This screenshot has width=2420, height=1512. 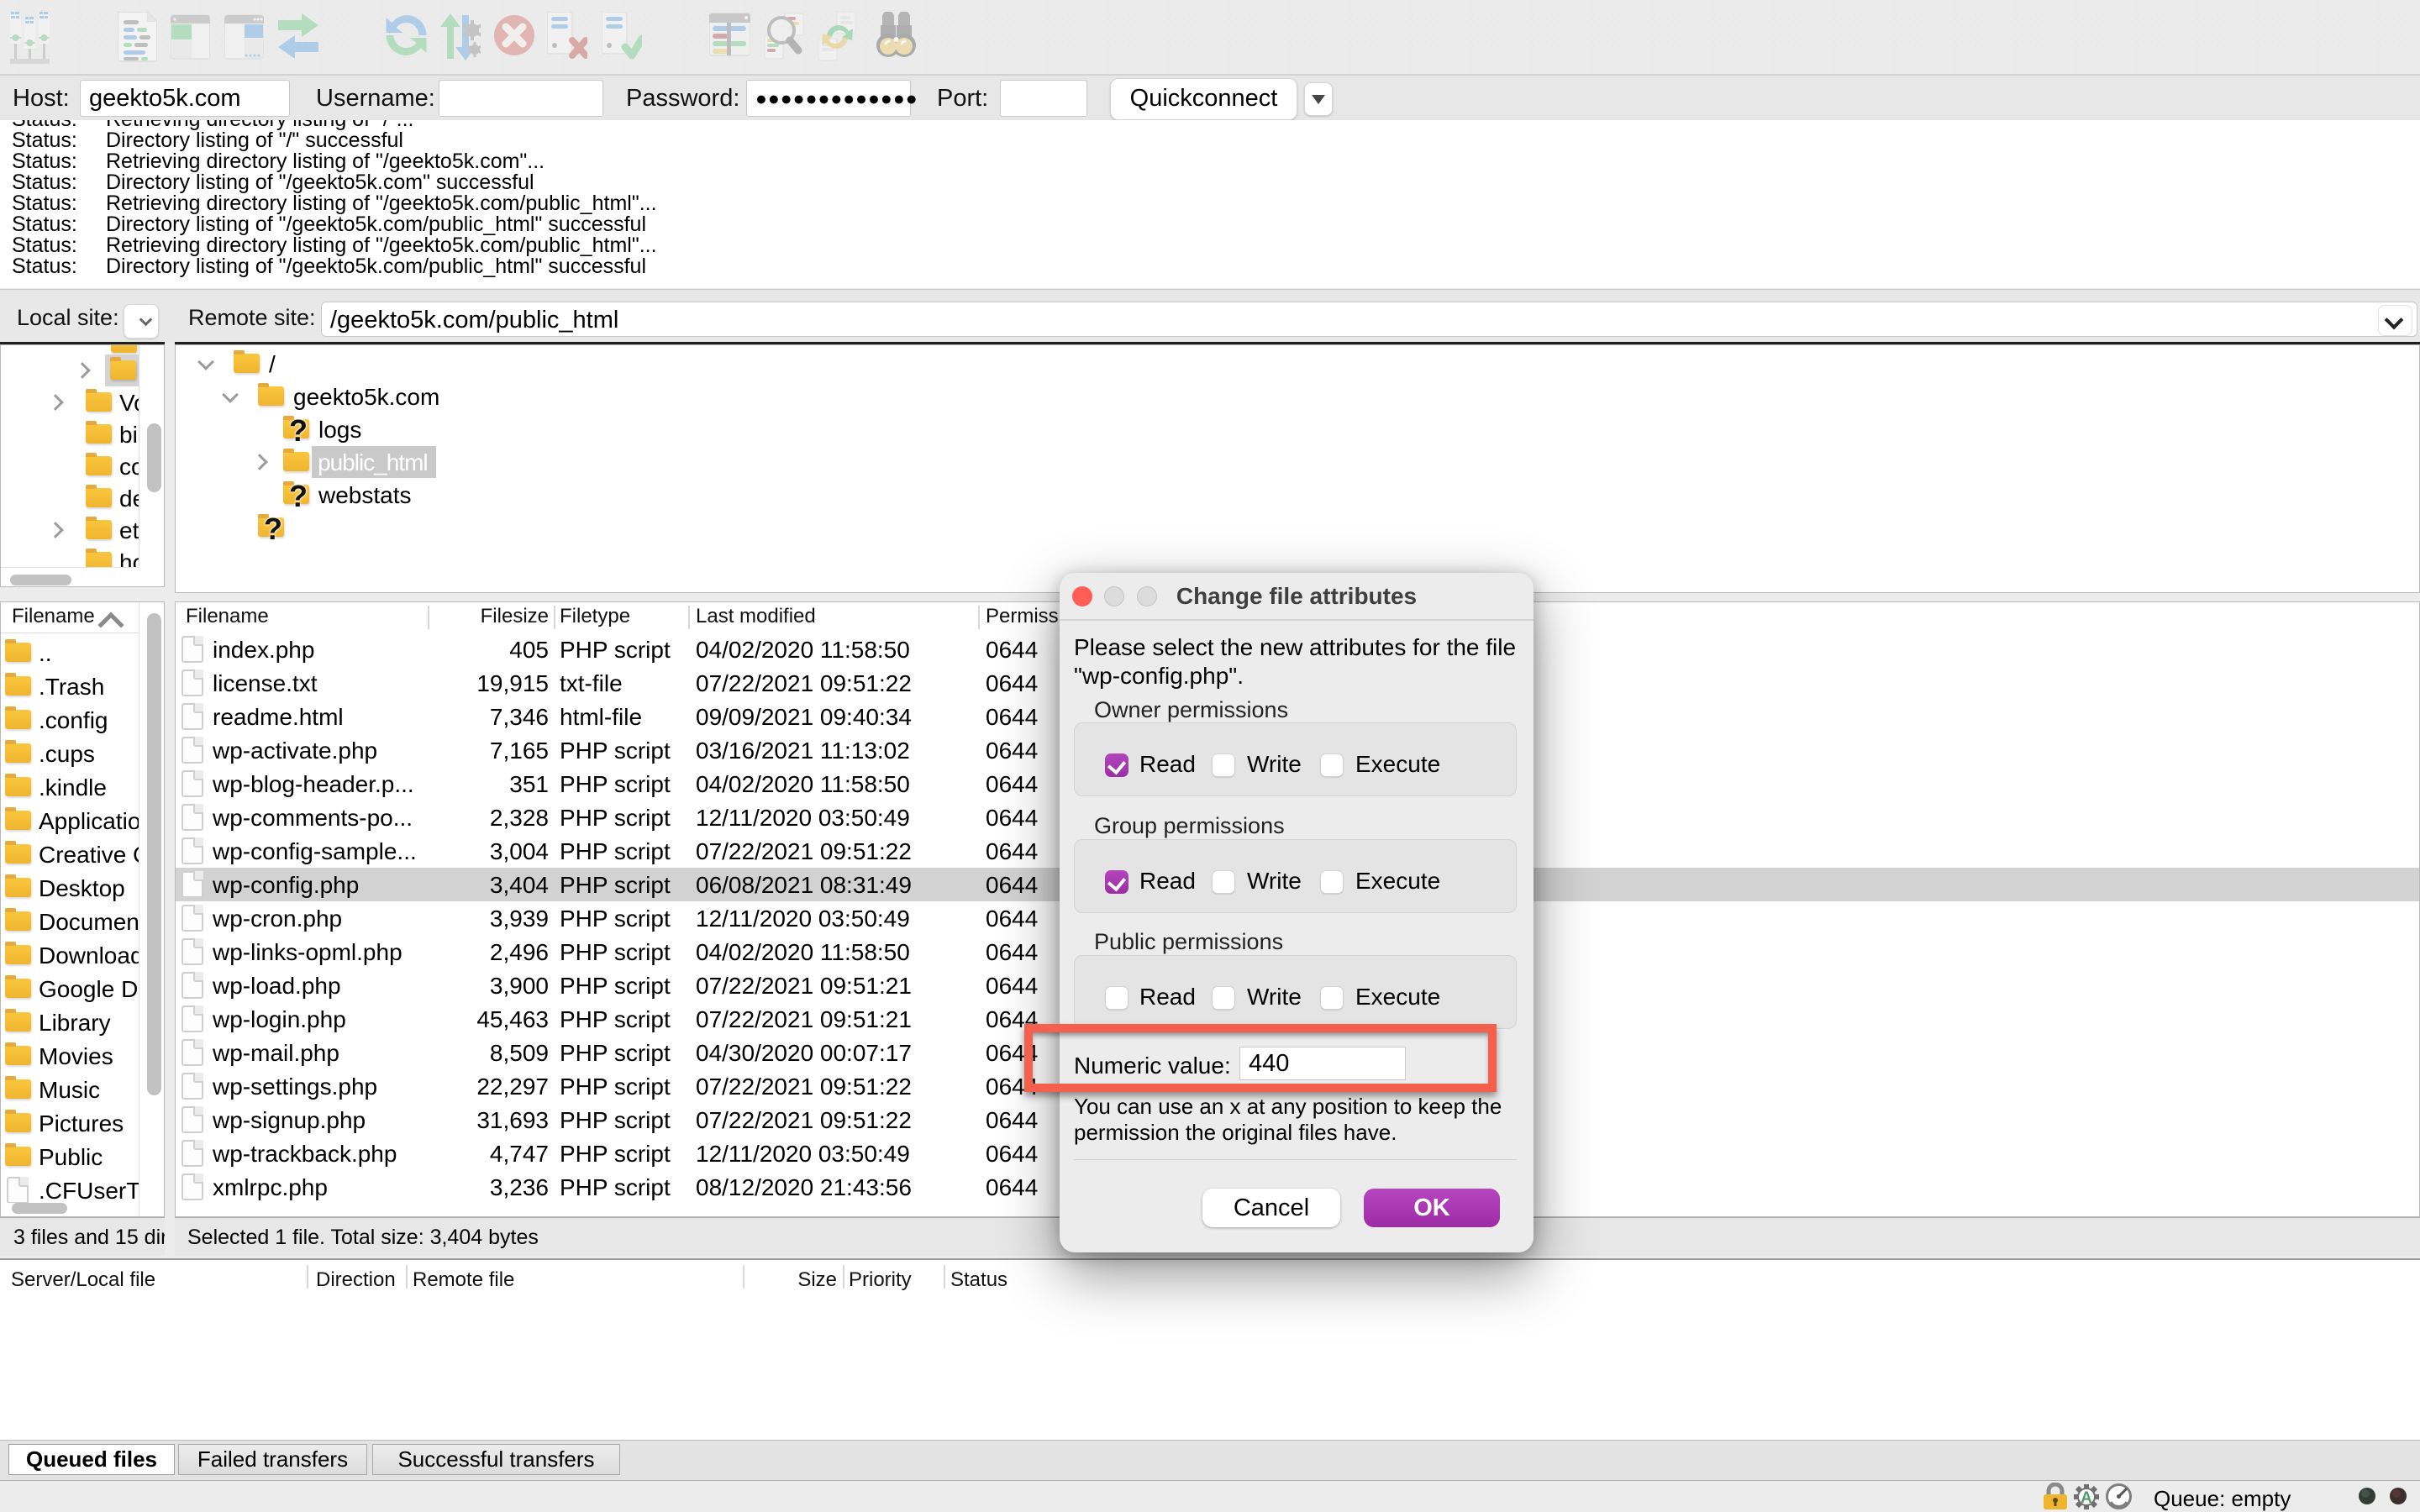 I want to click on svg-text: A, so click(x=2086, y=1498).